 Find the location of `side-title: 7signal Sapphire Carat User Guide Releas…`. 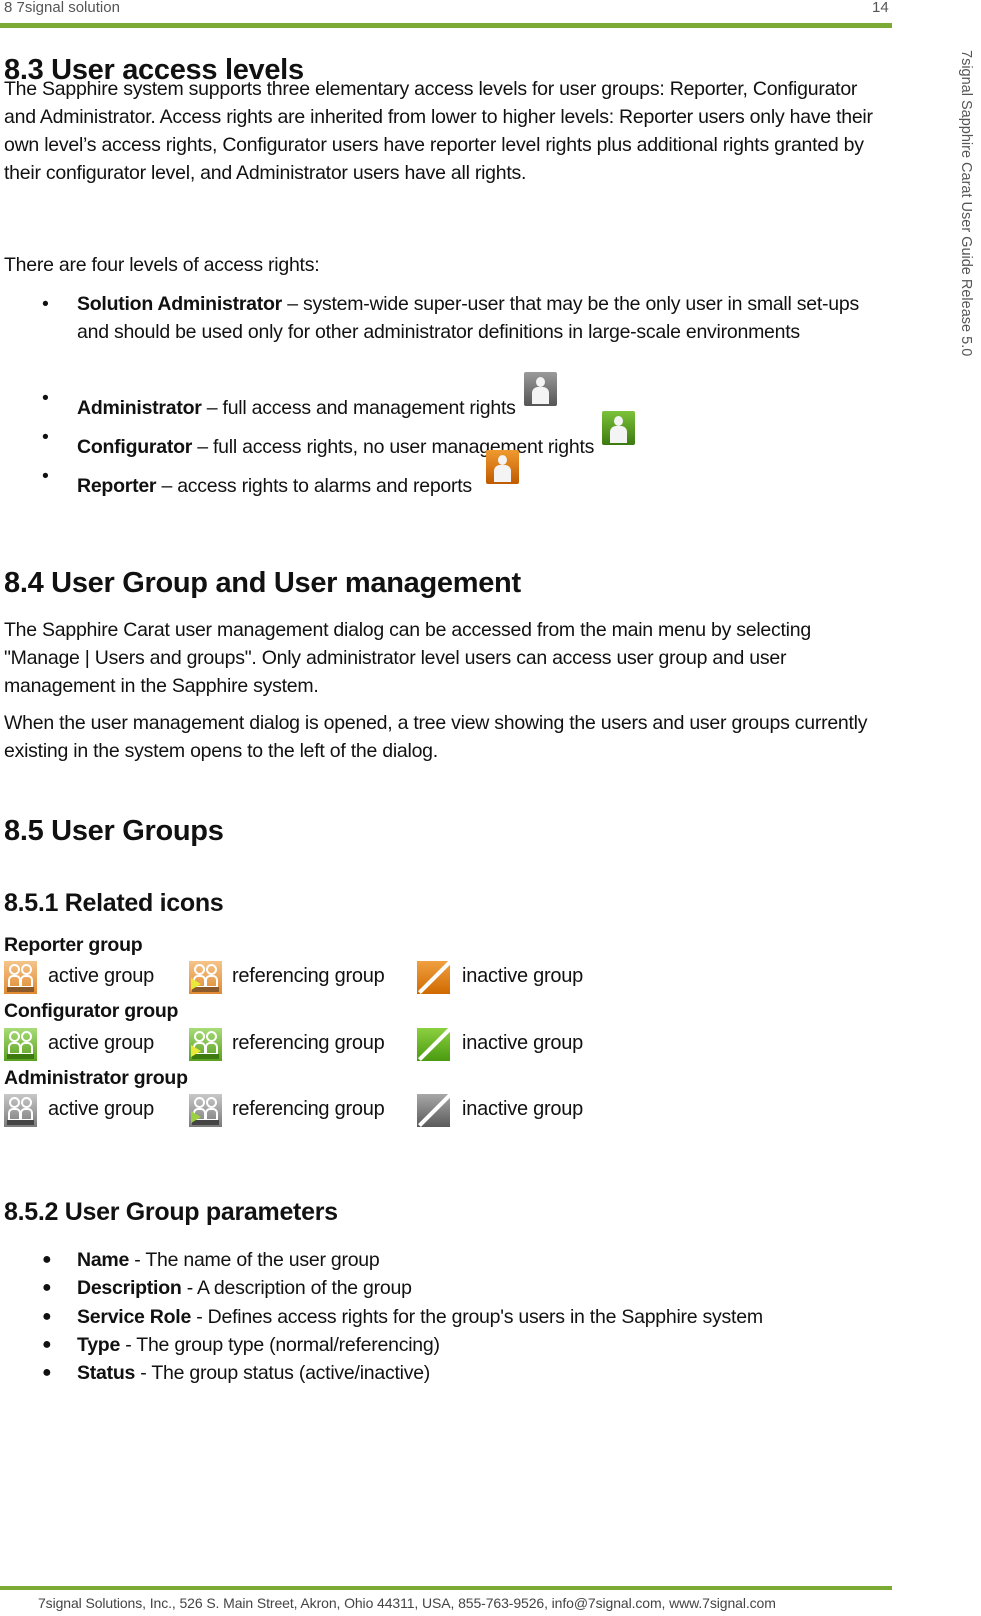

side-title: 7signal Sapphire Carat User Guide Releas… is located at coordinates (966, 203).